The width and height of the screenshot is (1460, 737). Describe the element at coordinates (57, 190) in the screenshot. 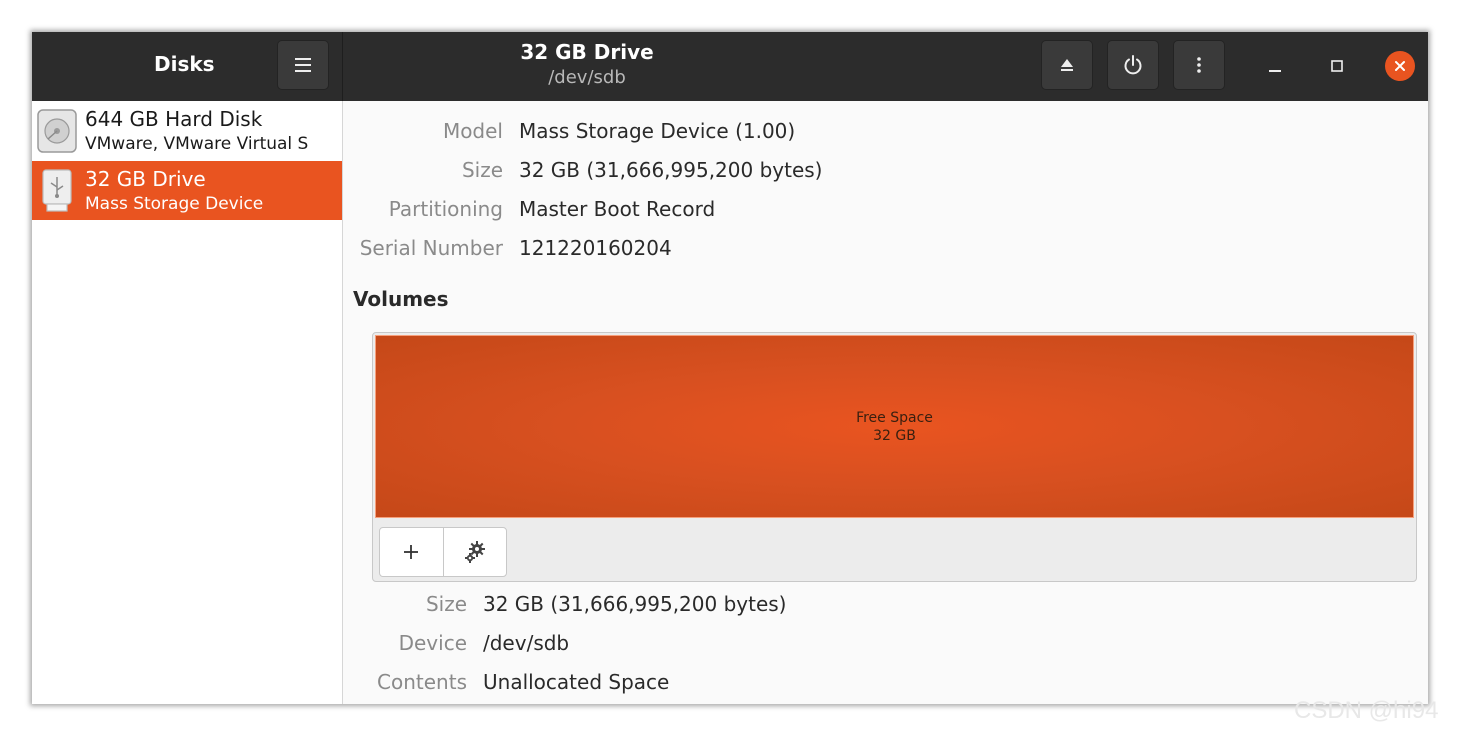

I see `usb-drive-icon` at that location.